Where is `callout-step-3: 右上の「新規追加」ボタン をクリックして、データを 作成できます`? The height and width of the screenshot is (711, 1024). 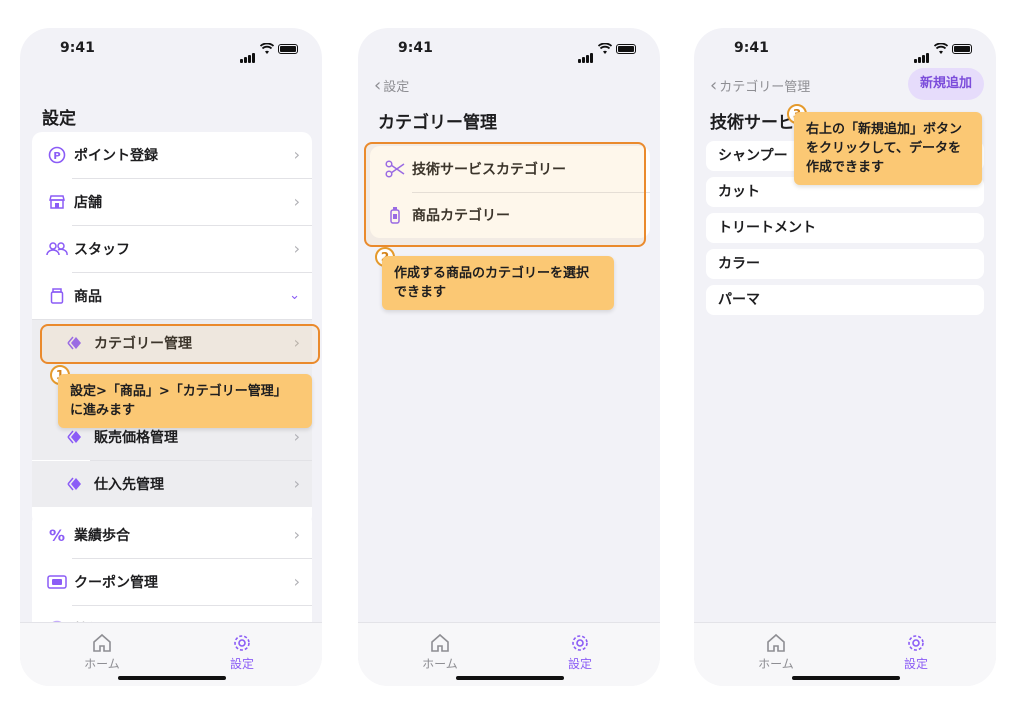
callout-step-3: 右上の「新規追加」ボタン をクリックして、データを 作成できます is located at coordinates (888, 148).